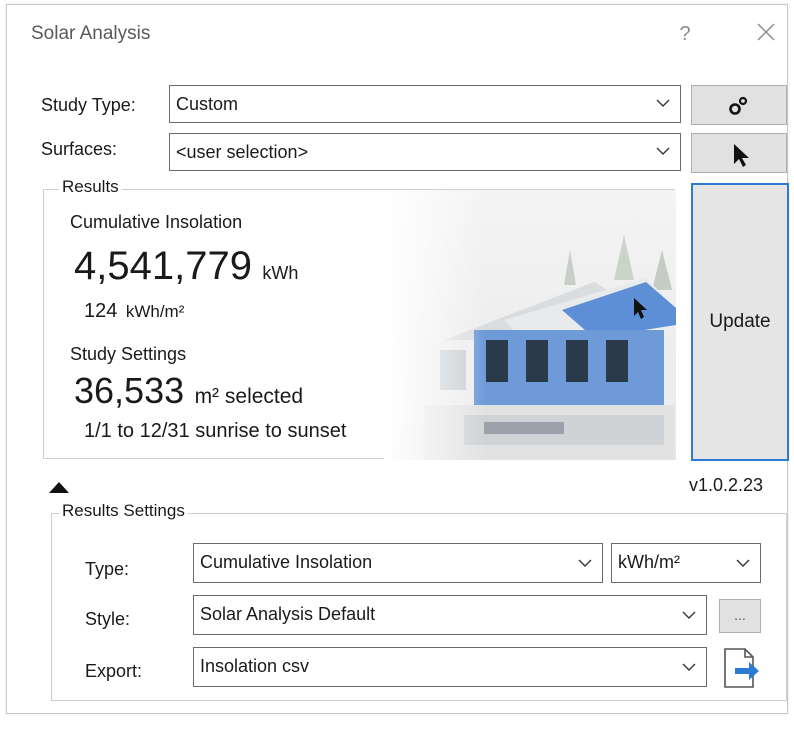 The height and width of the screenshot is (738, 794). What do you see at coordinates (741, 155) in the screenshot?
I see `cursor-arrow-icon` at bounding box center [741, 155].